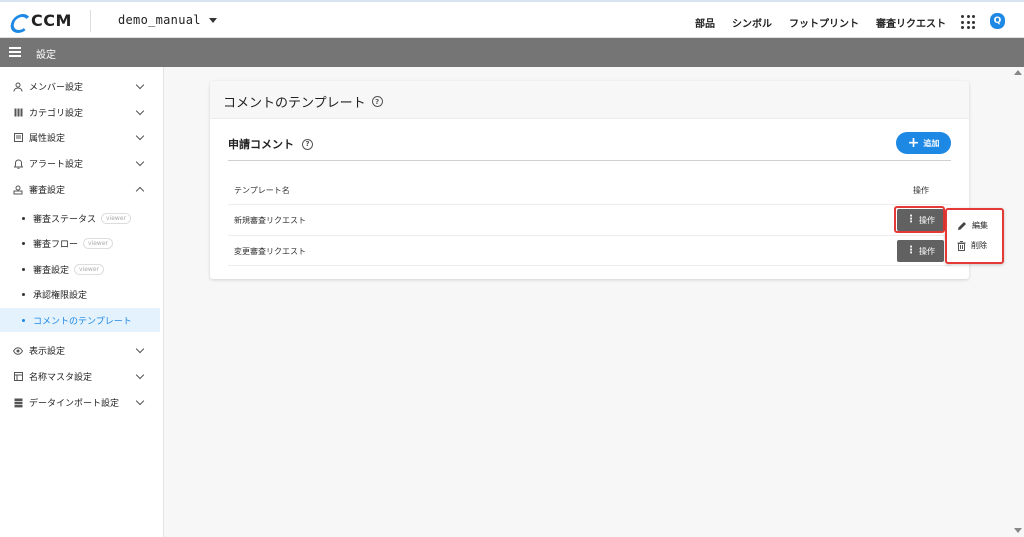 Image resolution: width=1024 pixels, height=537 pixels. I want to click on pencil-icon, so click(962, 225).